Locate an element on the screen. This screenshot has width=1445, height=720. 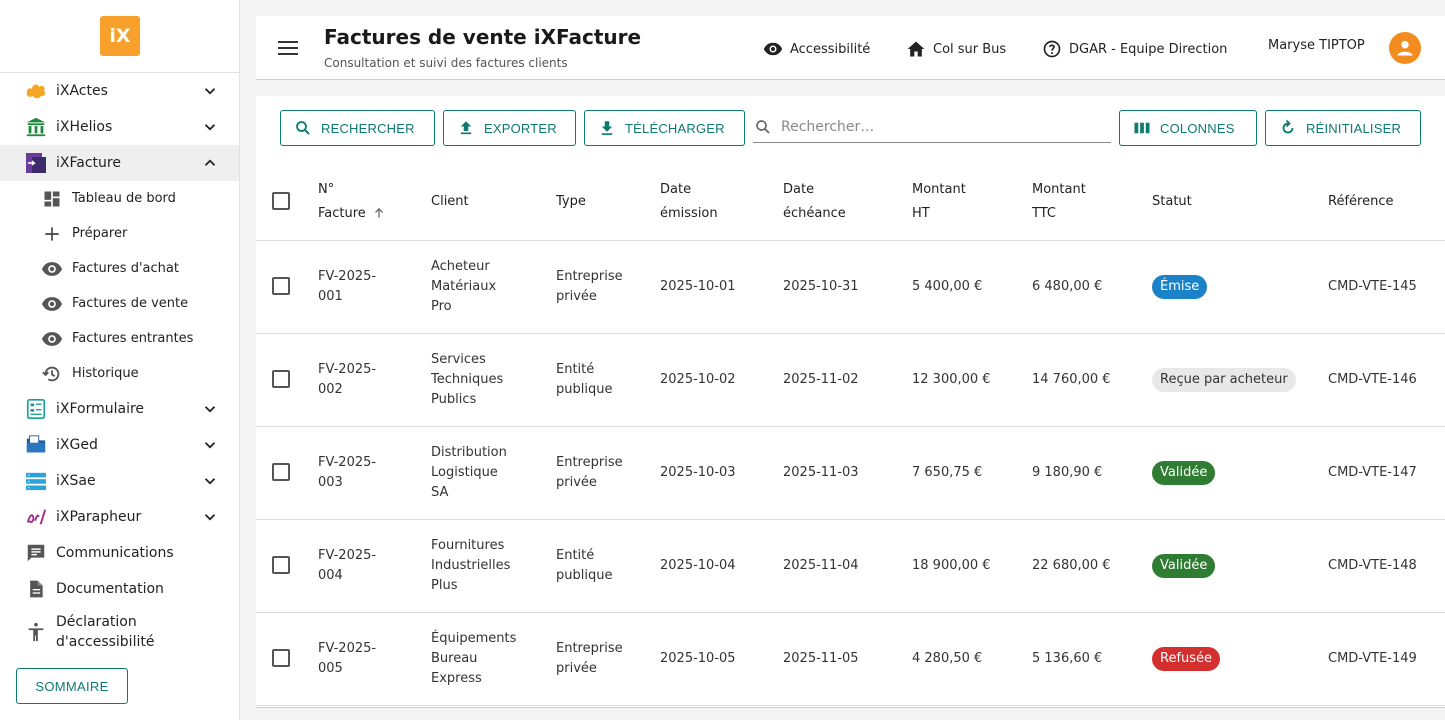
cell-line: Entreprise is located at coordinates (589, 462).